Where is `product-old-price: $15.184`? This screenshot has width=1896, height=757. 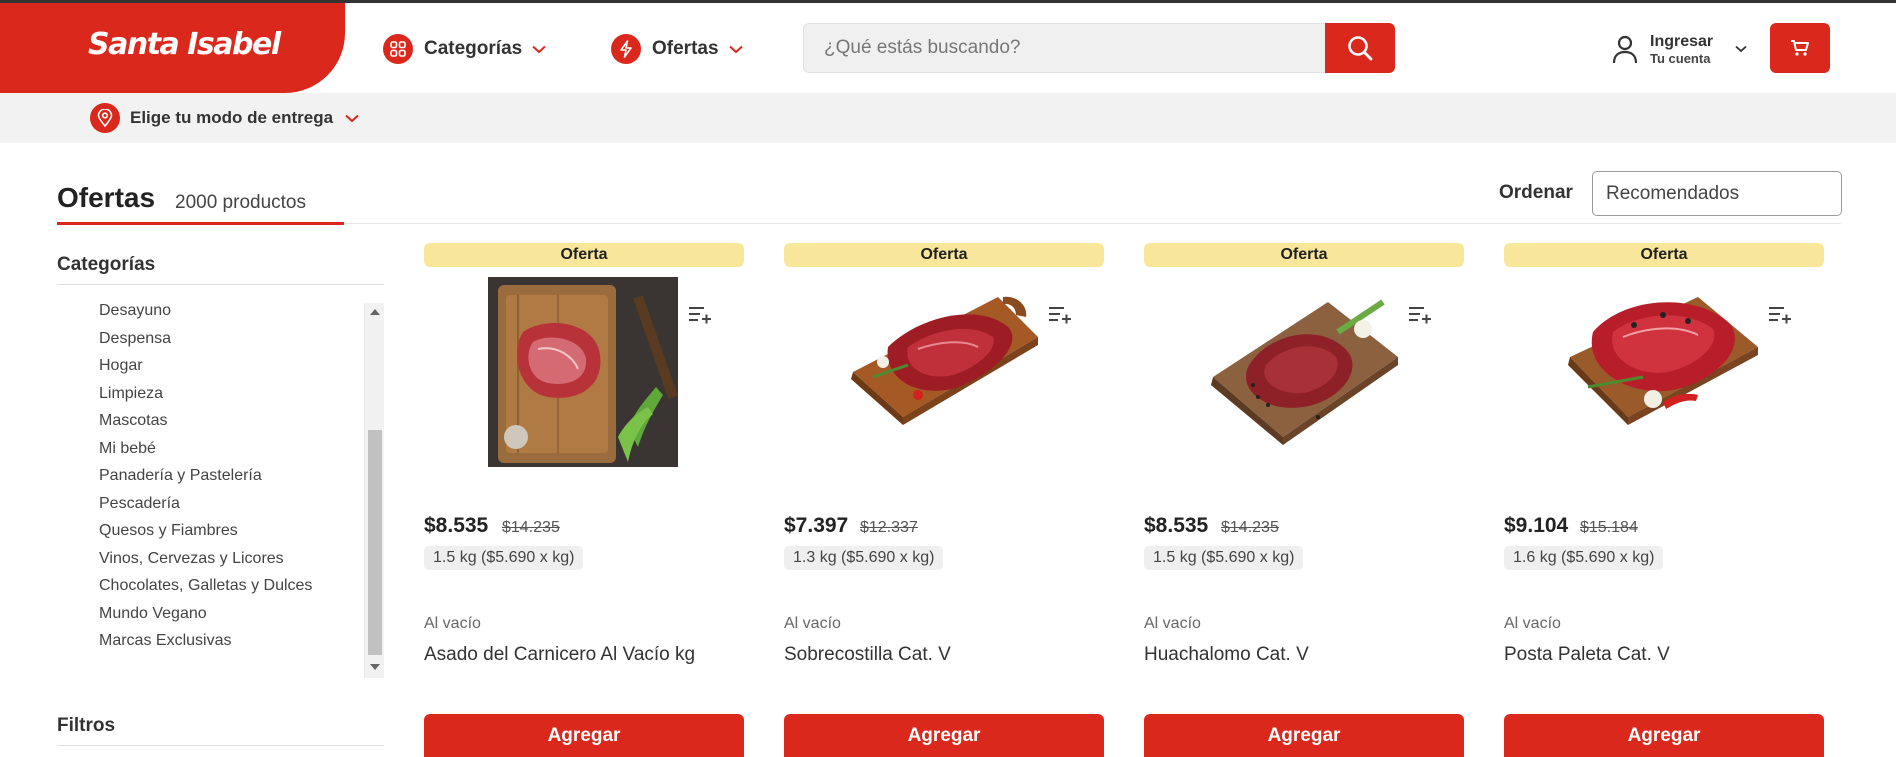 product-old-price: $15.184 is located at coordinates (1609, 527).